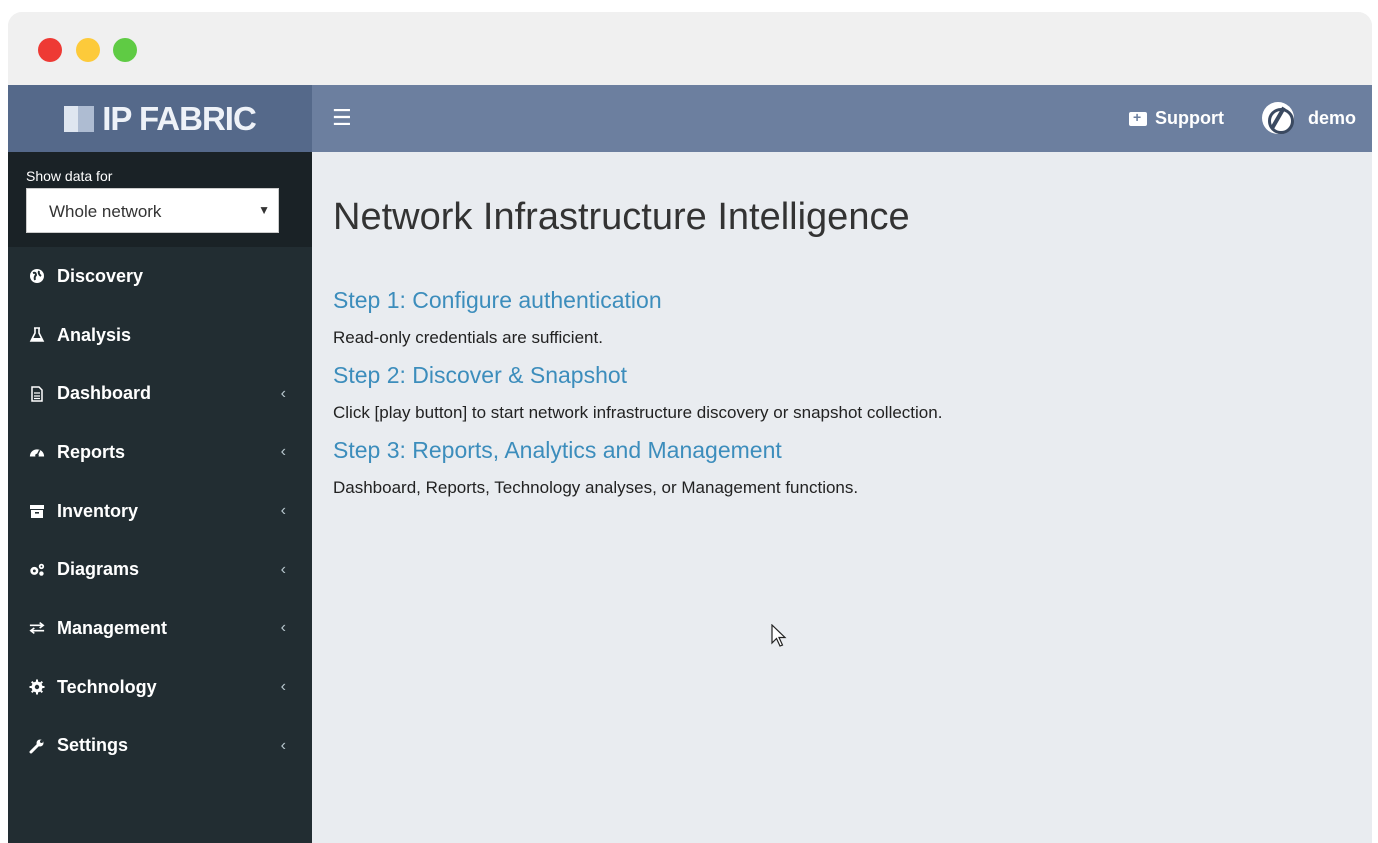  Describe the element at coordinates (842, 375) in the screenshot. I see `step-title: Step 2: Discover & Snapshot` at that location.